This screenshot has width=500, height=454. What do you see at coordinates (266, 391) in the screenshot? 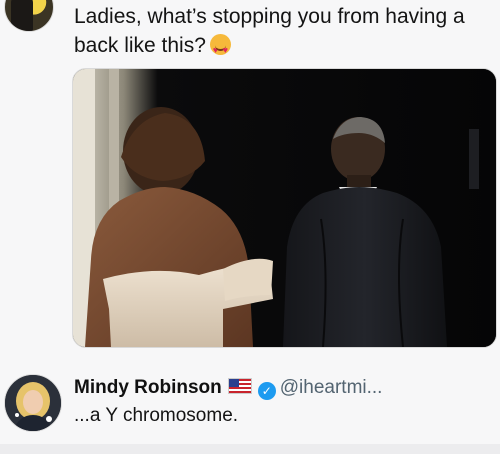
I see `verified-badge-icon: ✓` at bounding box center [266, 391].